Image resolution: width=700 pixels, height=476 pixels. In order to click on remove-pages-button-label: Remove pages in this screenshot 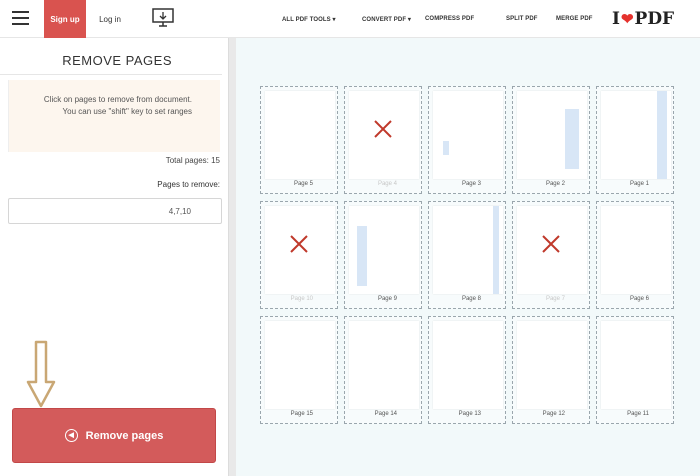, I will do `click(124, 435)`.